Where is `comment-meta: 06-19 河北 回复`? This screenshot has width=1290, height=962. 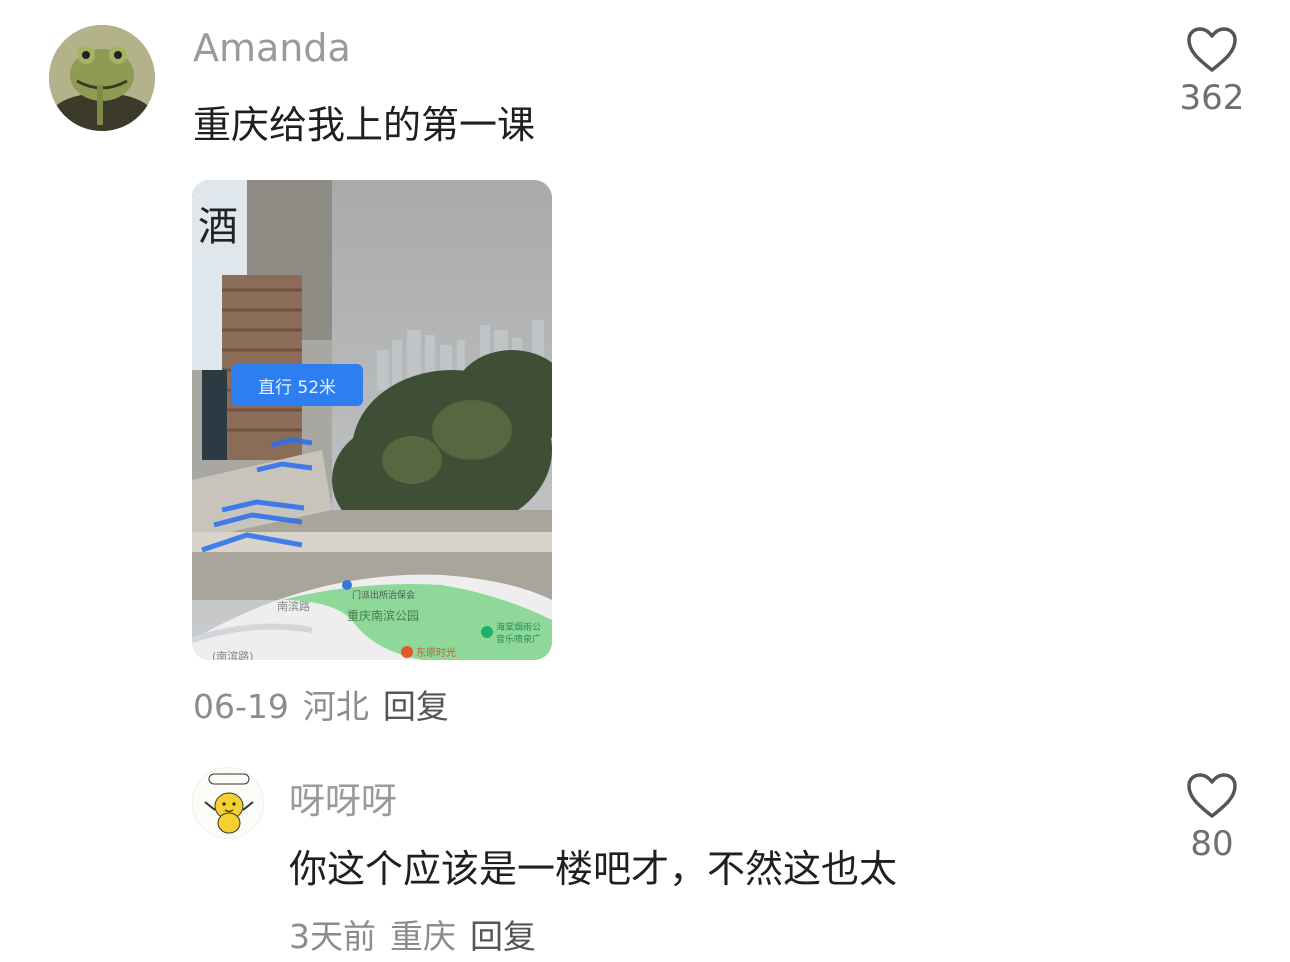
comment-meta: 06-19 河北 回复 is located at coordinates (328, 704).